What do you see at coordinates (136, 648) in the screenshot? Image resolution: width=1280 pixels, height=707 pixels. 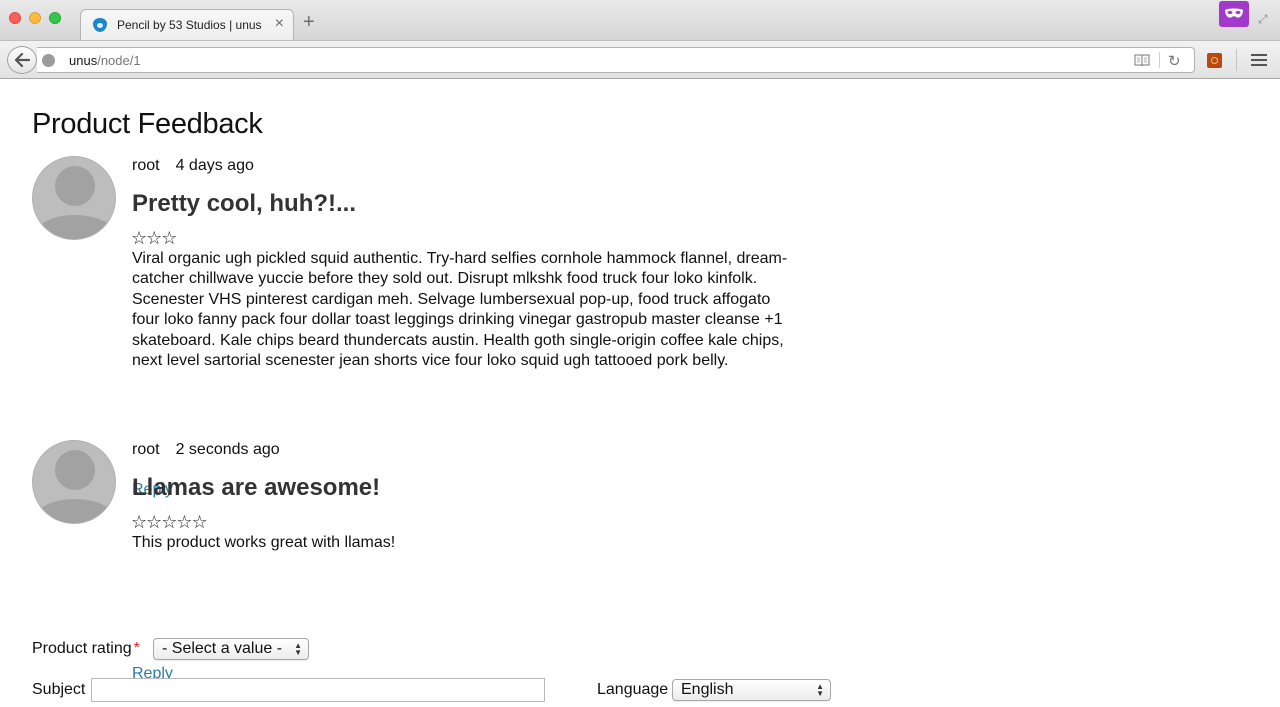 I see `required-marker: *` at bounding box center [136, 648].